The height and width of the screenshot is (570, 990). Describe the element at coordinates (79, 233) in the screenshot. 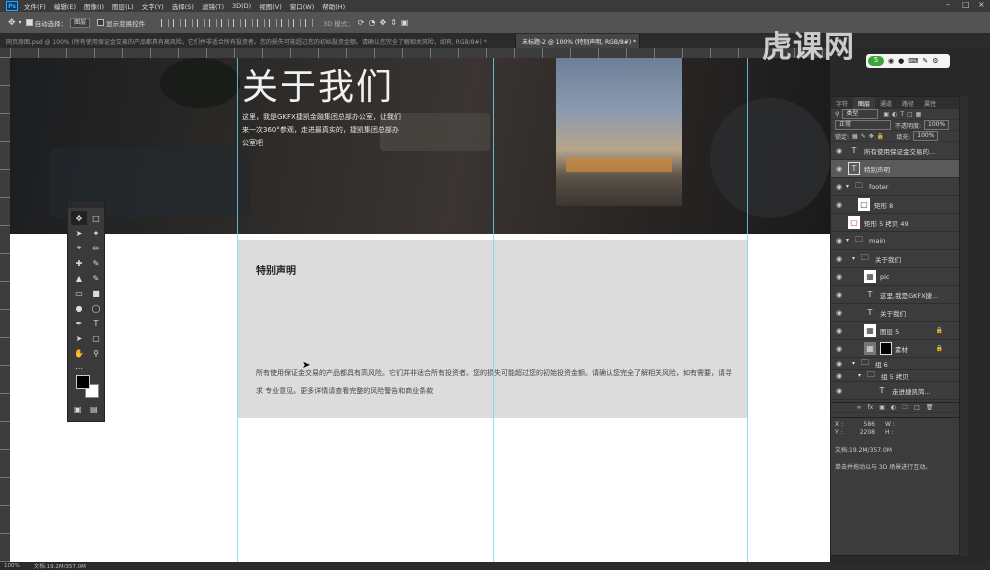

I see `lasso-tool-icon: ➤` at that location.